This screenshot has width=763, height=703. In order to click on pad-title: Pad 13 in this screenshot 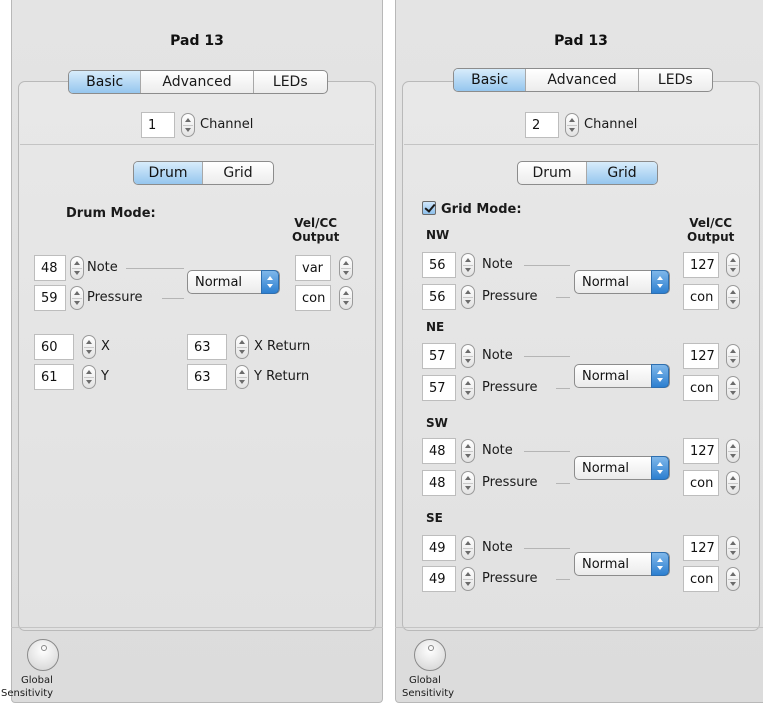, I will do `click(581, 41)`.